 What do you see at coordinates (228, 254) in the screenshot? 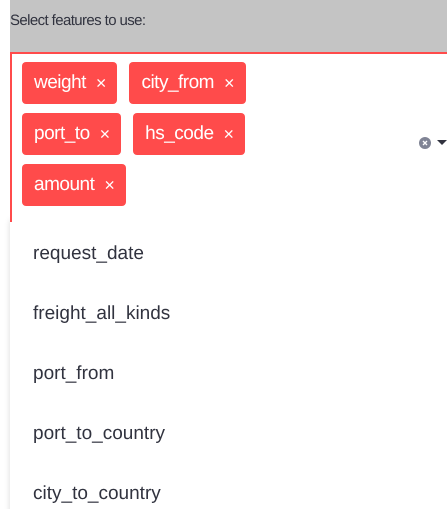
I see `dropdown-option: request_date` at bounding box center [228, 254].